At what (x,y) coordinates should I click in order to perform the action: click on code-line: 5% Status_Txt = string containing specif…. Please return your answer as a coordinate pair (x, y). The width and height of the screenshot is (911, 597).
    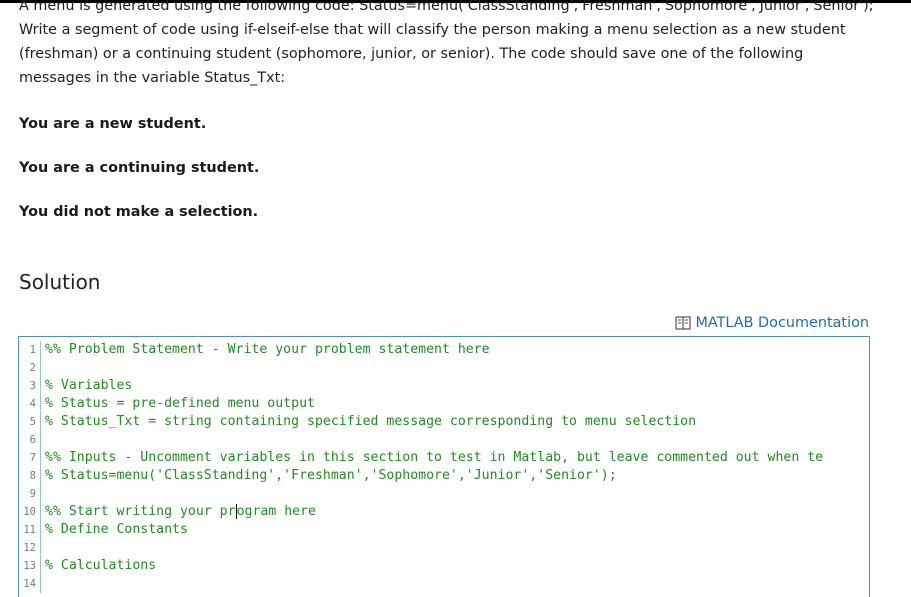
    Looking at the image, I should click on (444, 422).